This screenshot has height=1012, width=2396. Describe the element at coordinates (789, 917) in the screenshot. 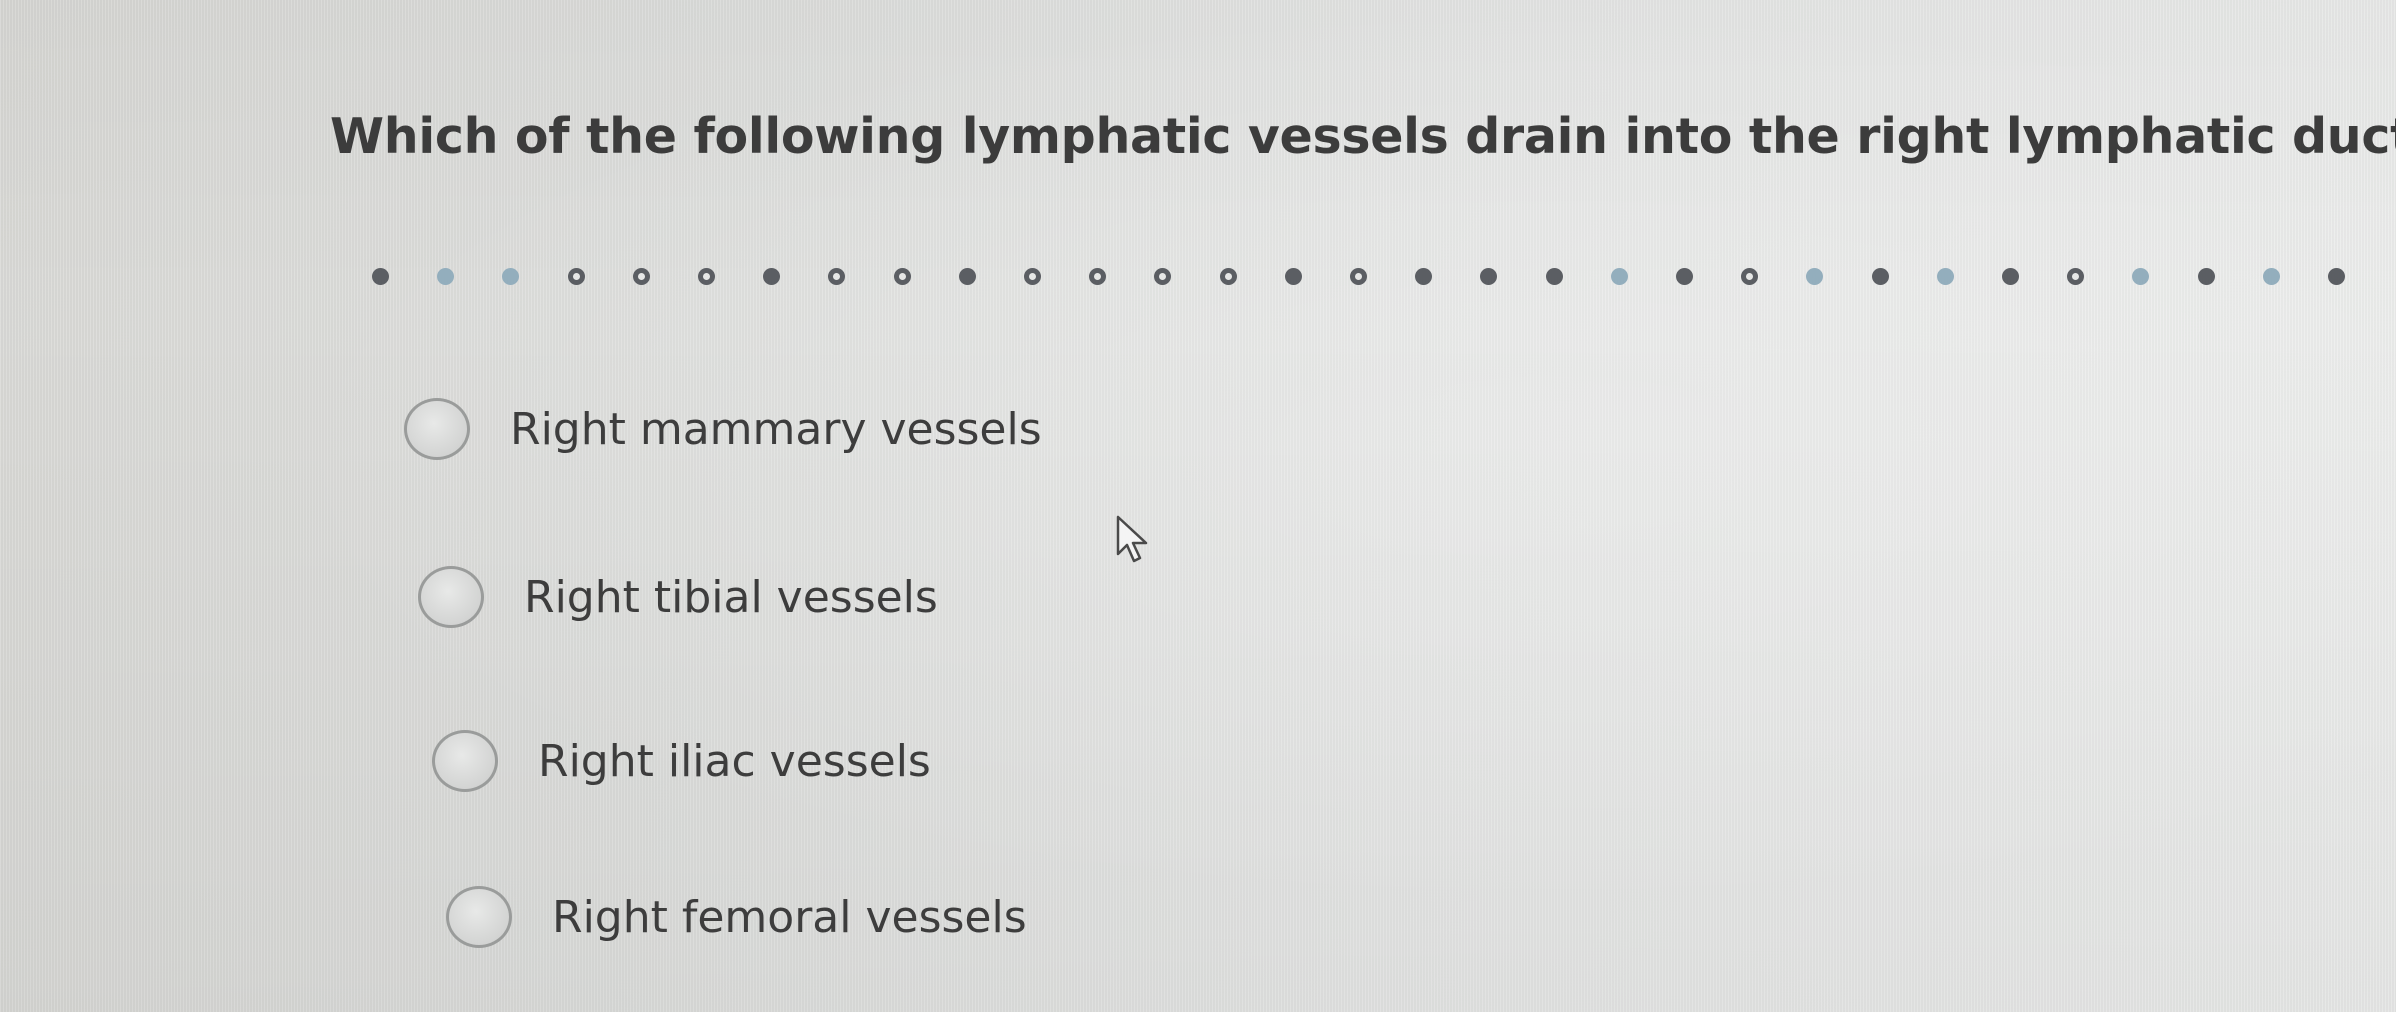

I see `answer-label-4: Right femoral vessels` at that location.